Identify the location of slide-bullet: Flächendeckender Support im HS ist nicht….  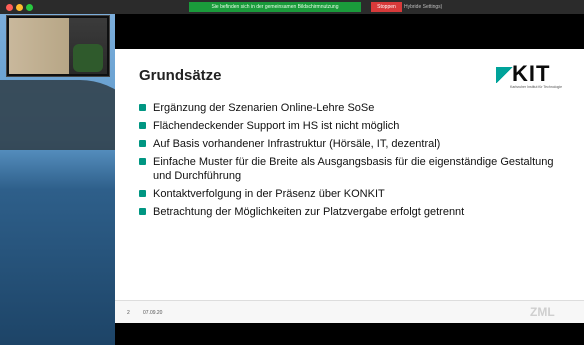
(354, 126).